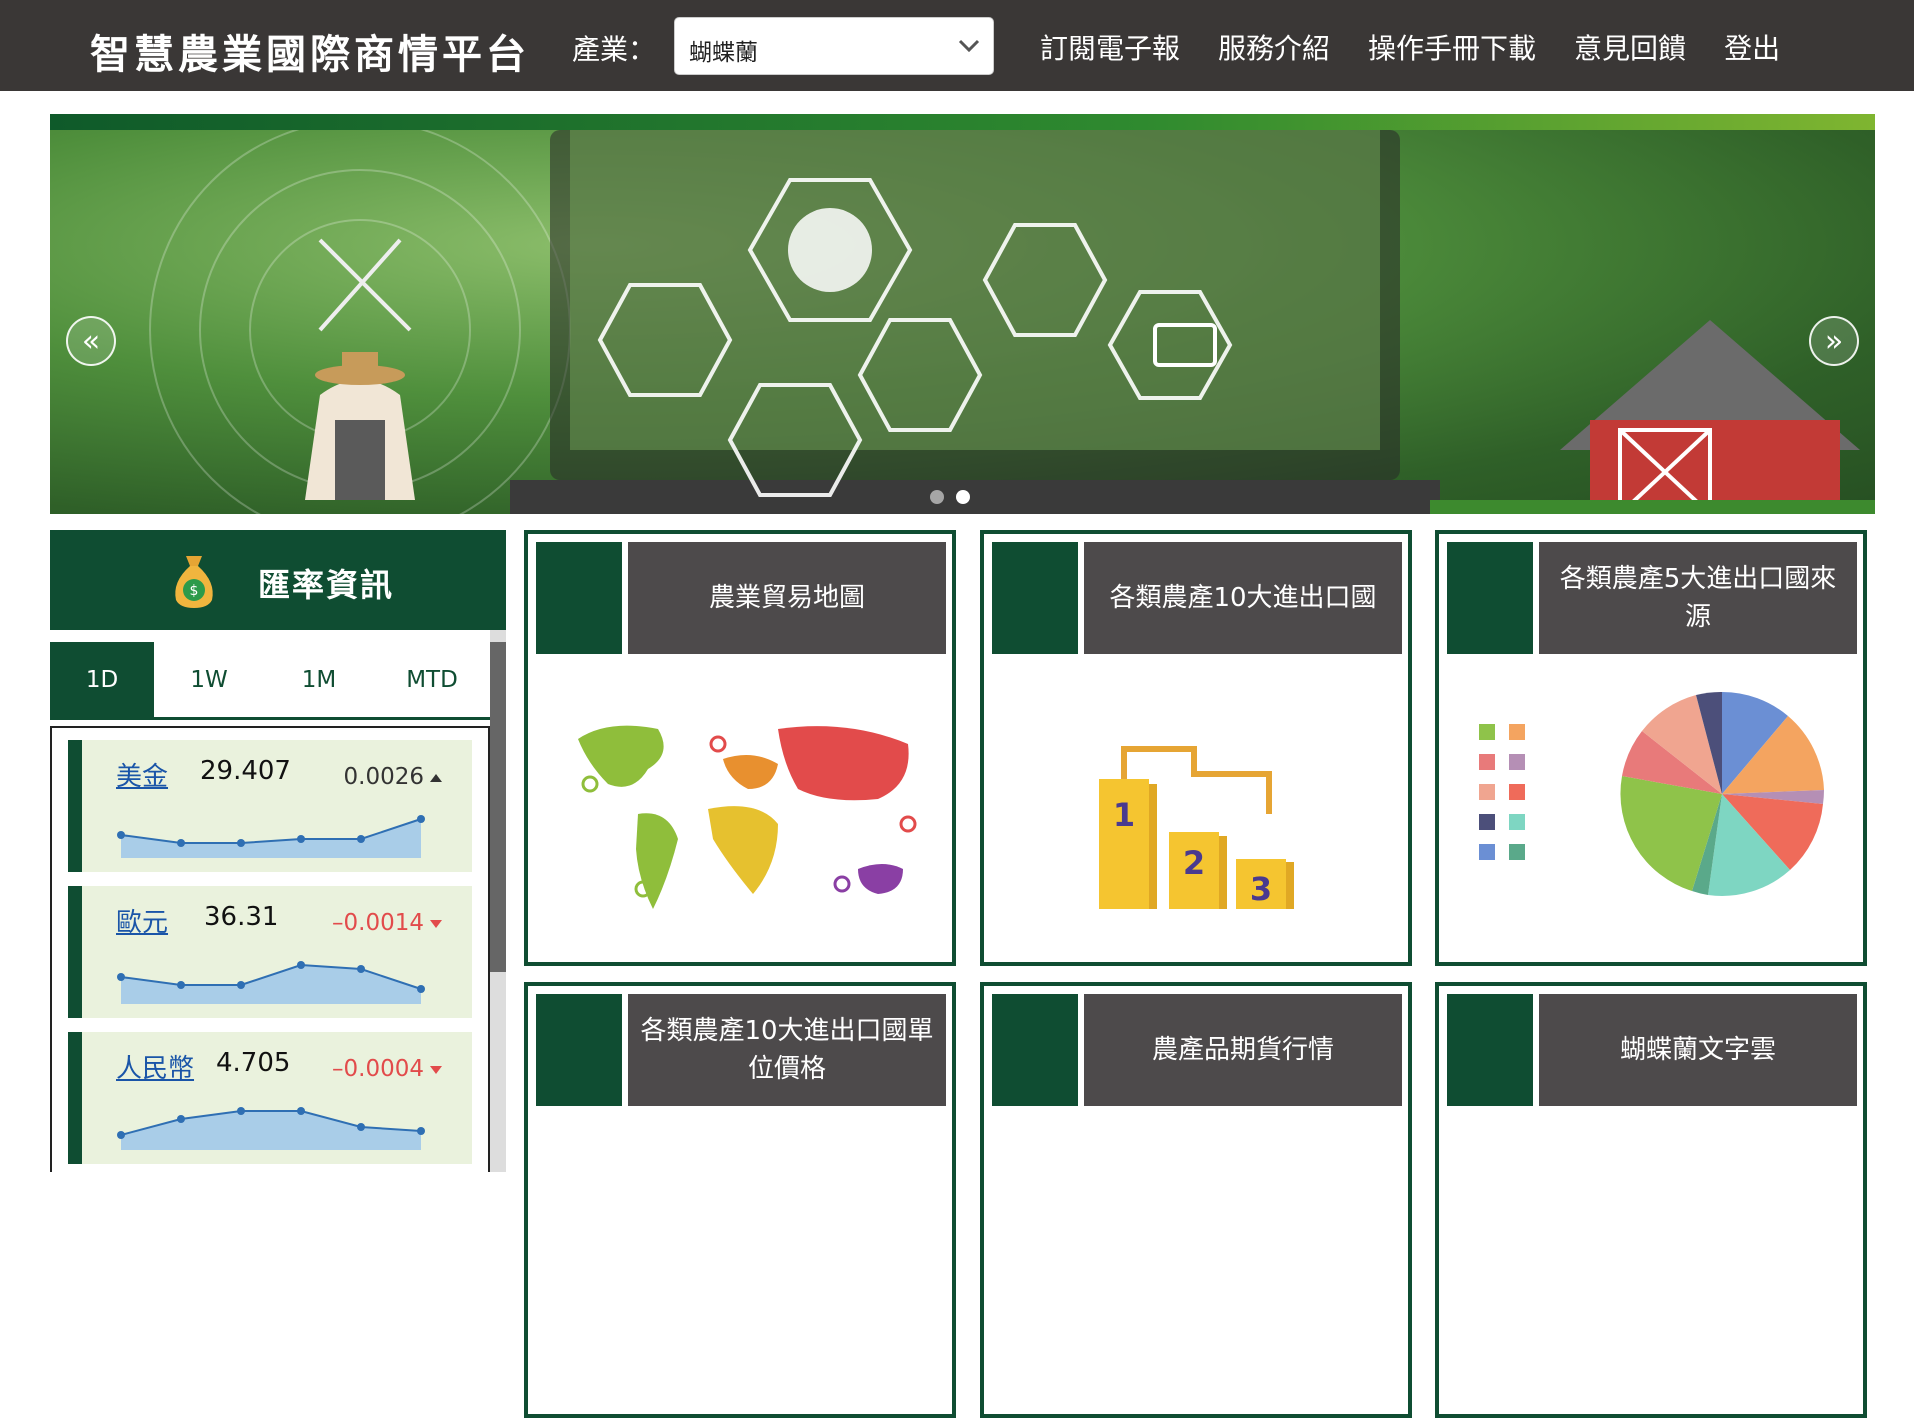 This screenshot has height=1418, width=1914. I want to click on nav-link-services: 服務介紹, so click(1274, 47).